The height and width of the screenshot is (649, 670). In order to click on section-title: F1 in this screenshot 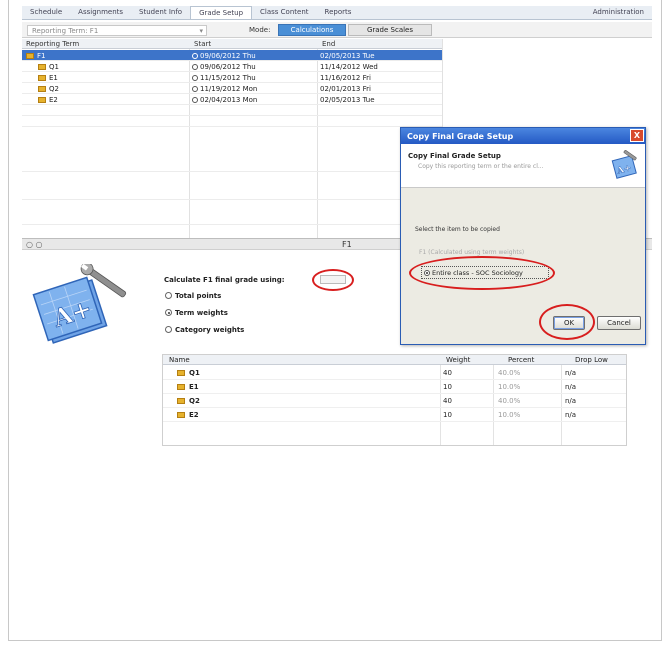, I will do `click(347, 244)`.